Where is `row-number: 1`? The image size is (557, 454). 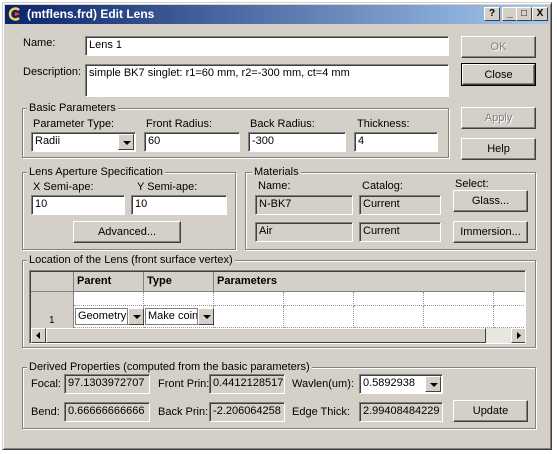 row-number: 1 is located at coordinates (52, 320).